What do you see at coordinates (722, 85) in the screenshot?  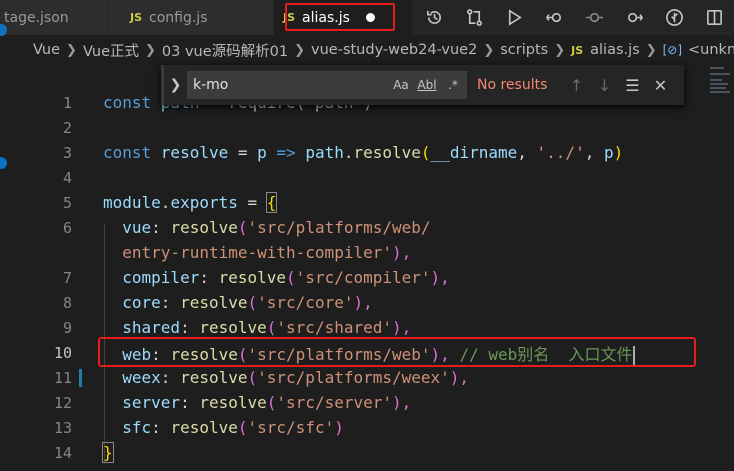 I see `minimap` at bounding box center [722, 85].